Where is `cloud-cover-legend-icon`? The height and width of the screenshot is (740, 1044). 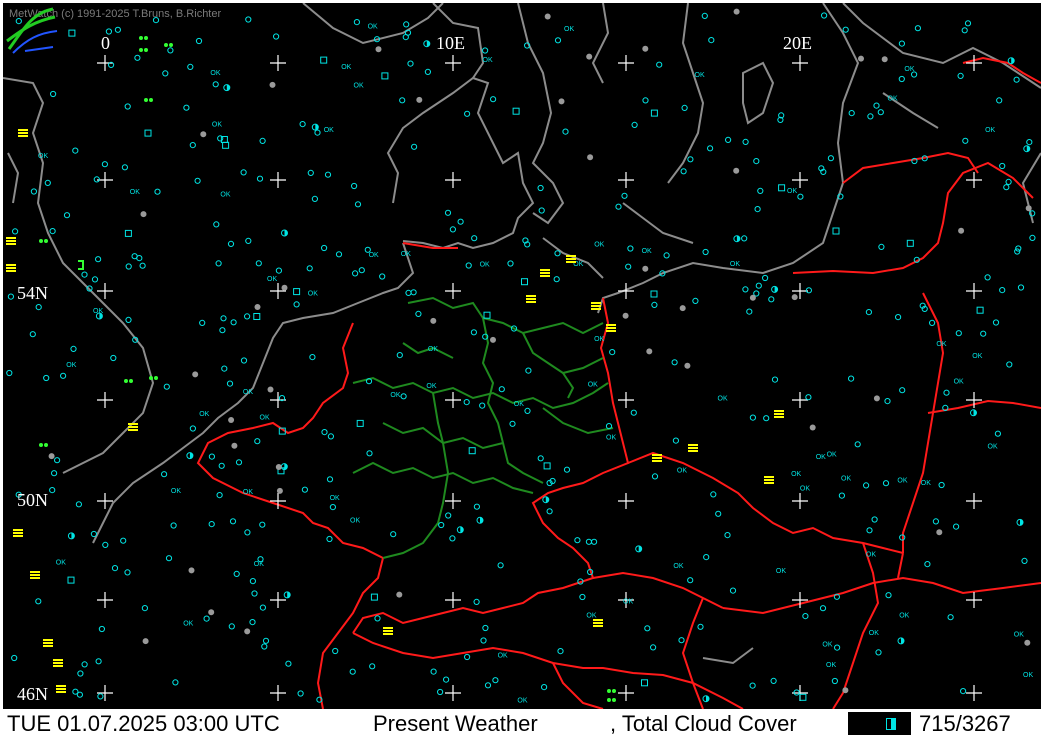 cloud-cover-legend-icon is located at coordinates (891, 724).